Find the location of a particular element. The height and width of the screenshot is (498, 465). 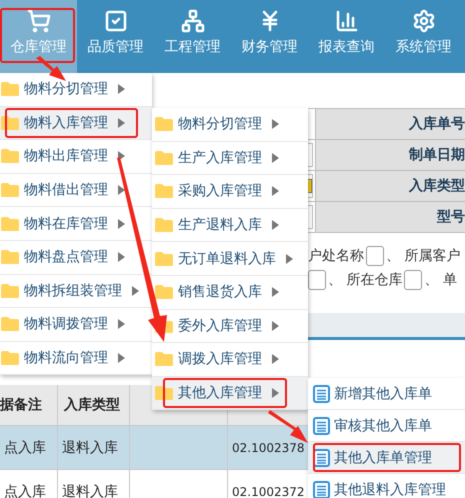

bar-chart-icon is located at coordinates (346, 21).